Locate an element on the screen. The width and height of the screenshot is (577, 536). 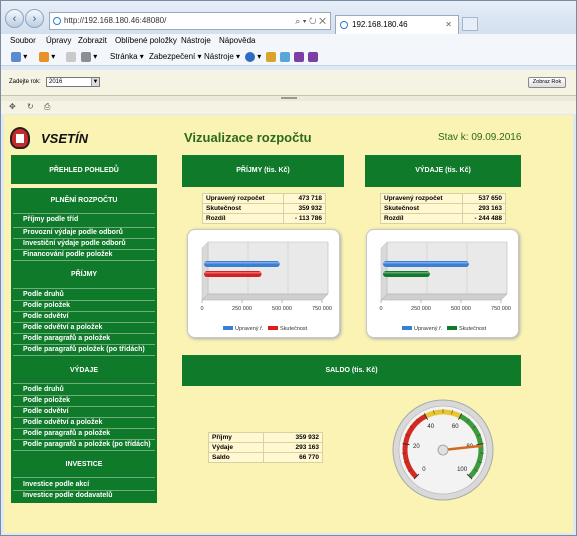
gauge-tick-label: 100 is located at coordinates (462, 470).